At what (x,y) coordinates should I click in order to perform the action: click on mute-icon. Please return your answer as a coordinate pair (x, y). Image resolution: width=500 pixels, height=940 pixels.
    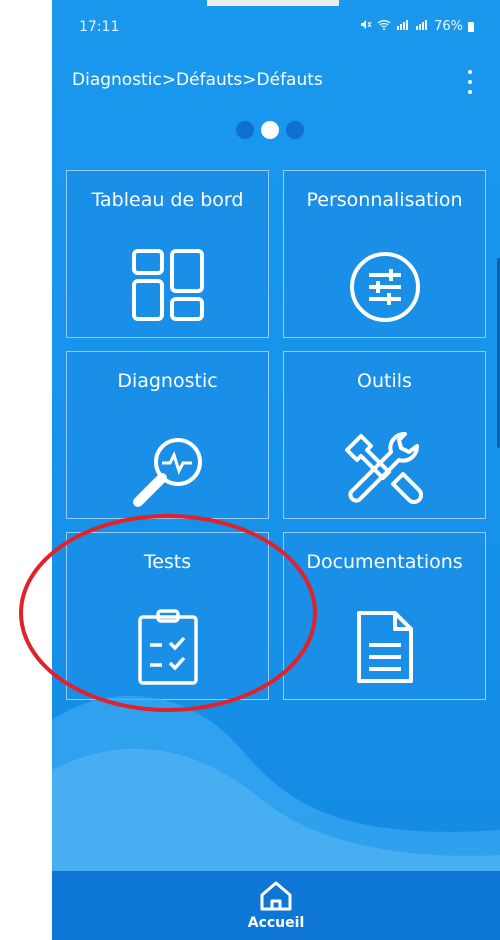
    Looking at the image, I should click on (366, 26).